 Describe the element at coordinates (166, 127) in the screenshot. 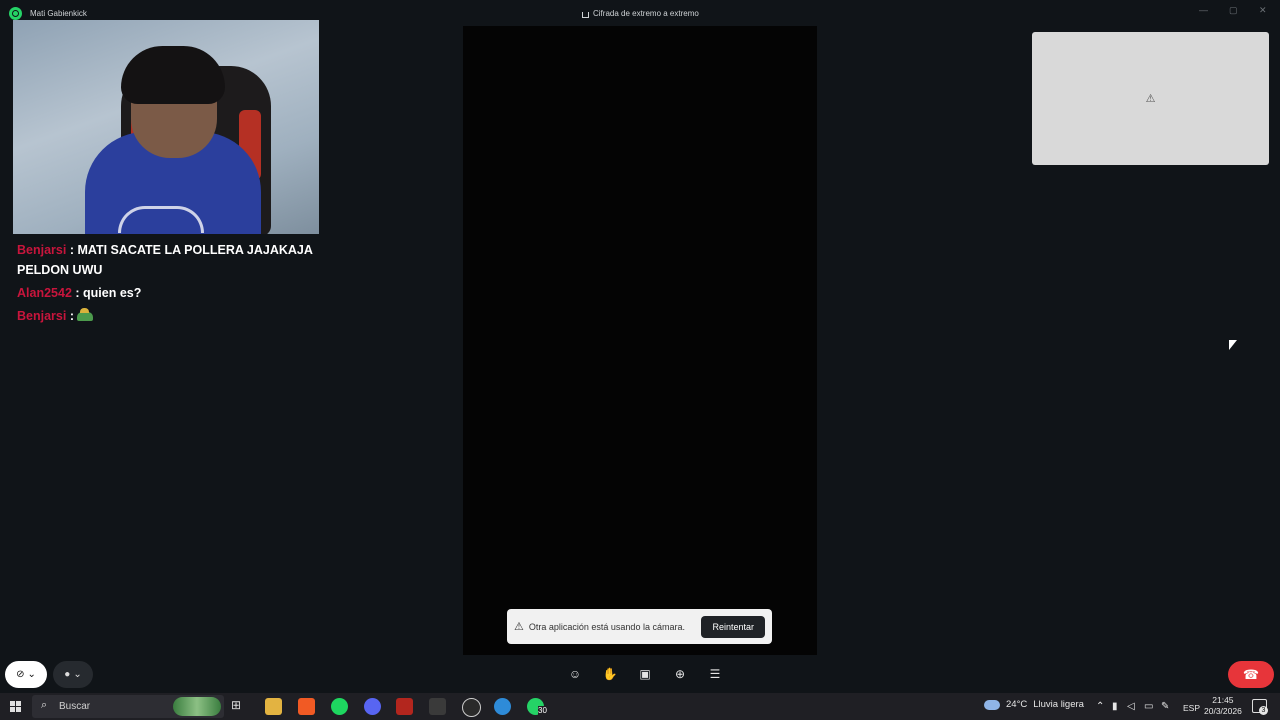

I see `stream-webcam-image` at that location.